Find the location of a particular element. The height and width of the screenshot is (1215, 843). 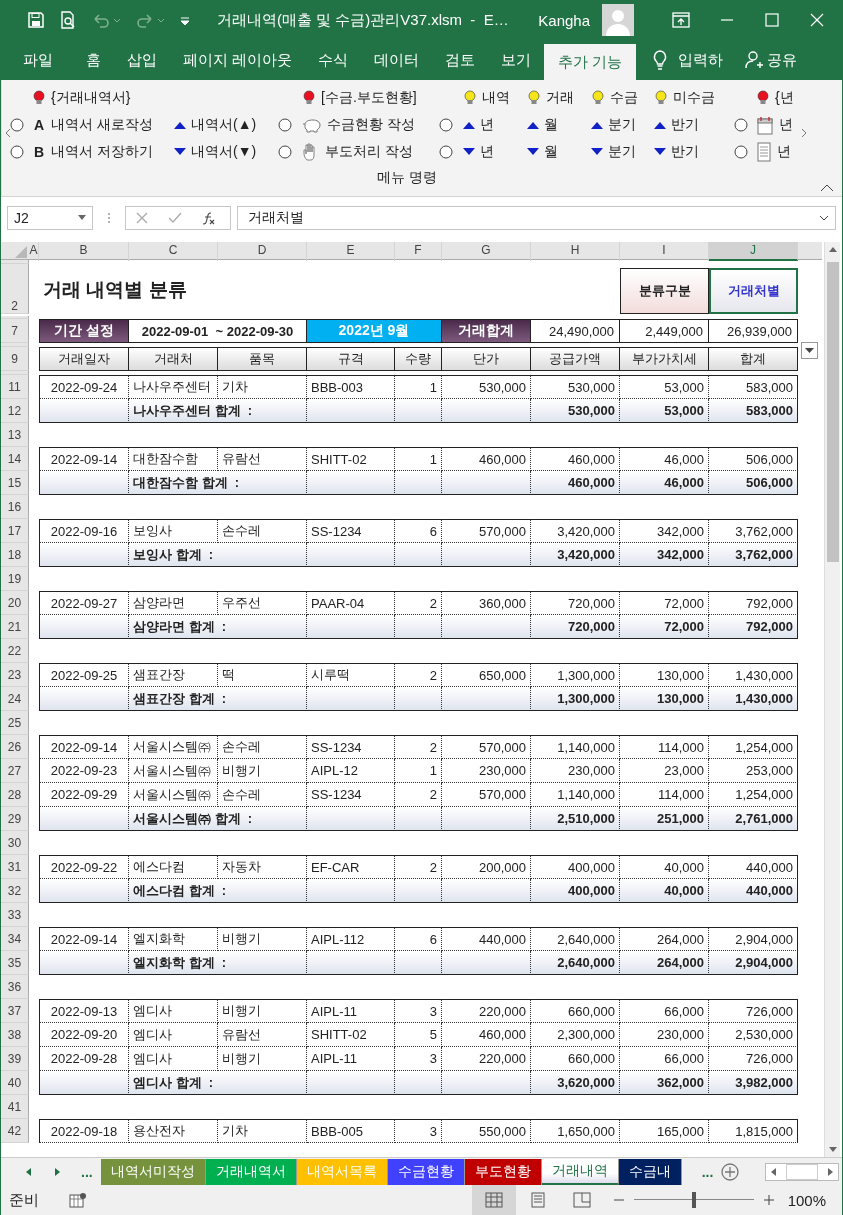

normal-view-icon is located at coordinates (493, 1200).